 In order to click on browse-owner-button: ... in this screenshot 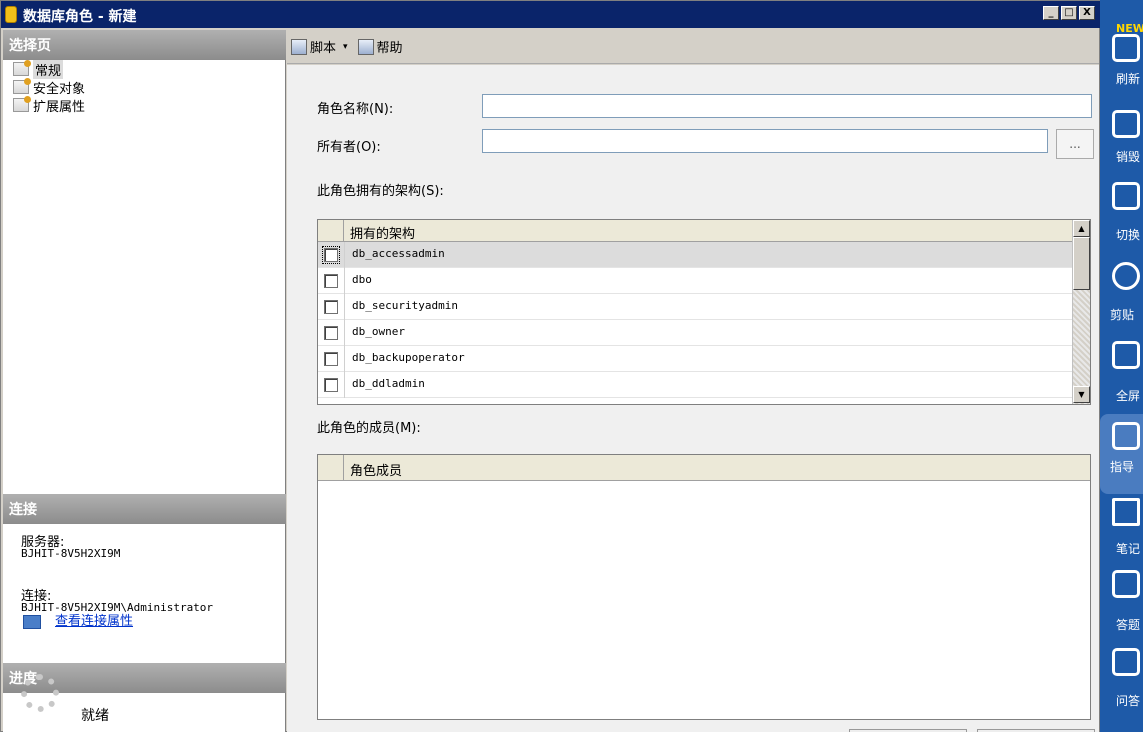, I will do `click(1075, 144)`.